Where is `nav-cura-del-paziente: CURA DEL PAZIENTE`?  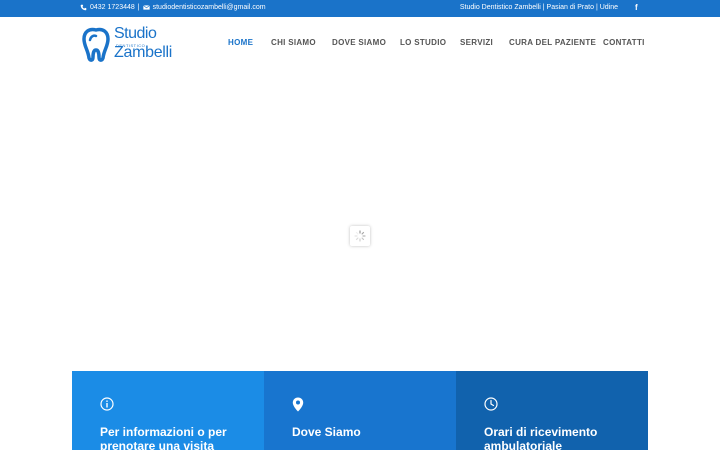 nav-cura-del-paziente: CURA DEL PAZIENTE is located at coordinates (552, 42).